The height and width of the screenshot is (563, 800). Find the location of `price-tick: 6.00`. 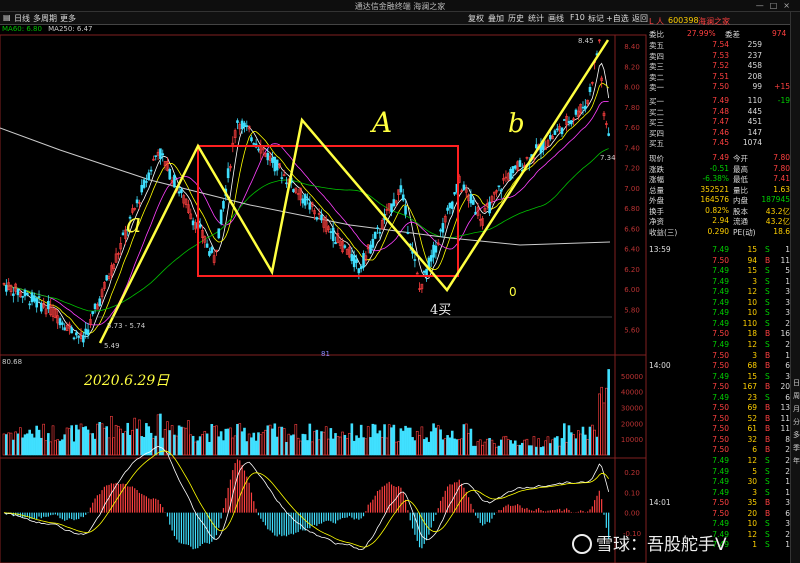

price-tick: 6.00 is located at coordinates (632, 290).